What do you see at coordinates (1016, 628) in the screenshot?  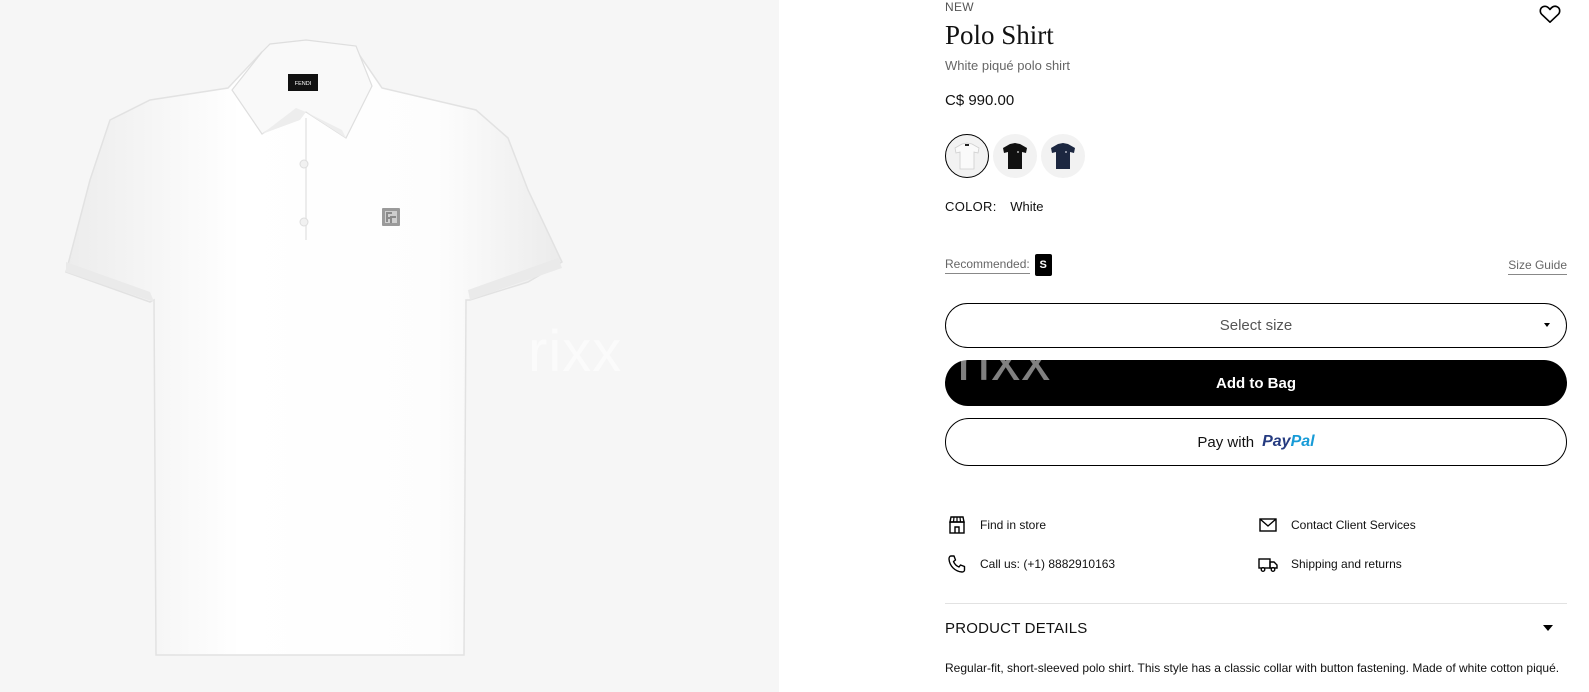 I see `product-details-heading: PRODUCT DETAILS` at bounding box center [1016, 628].